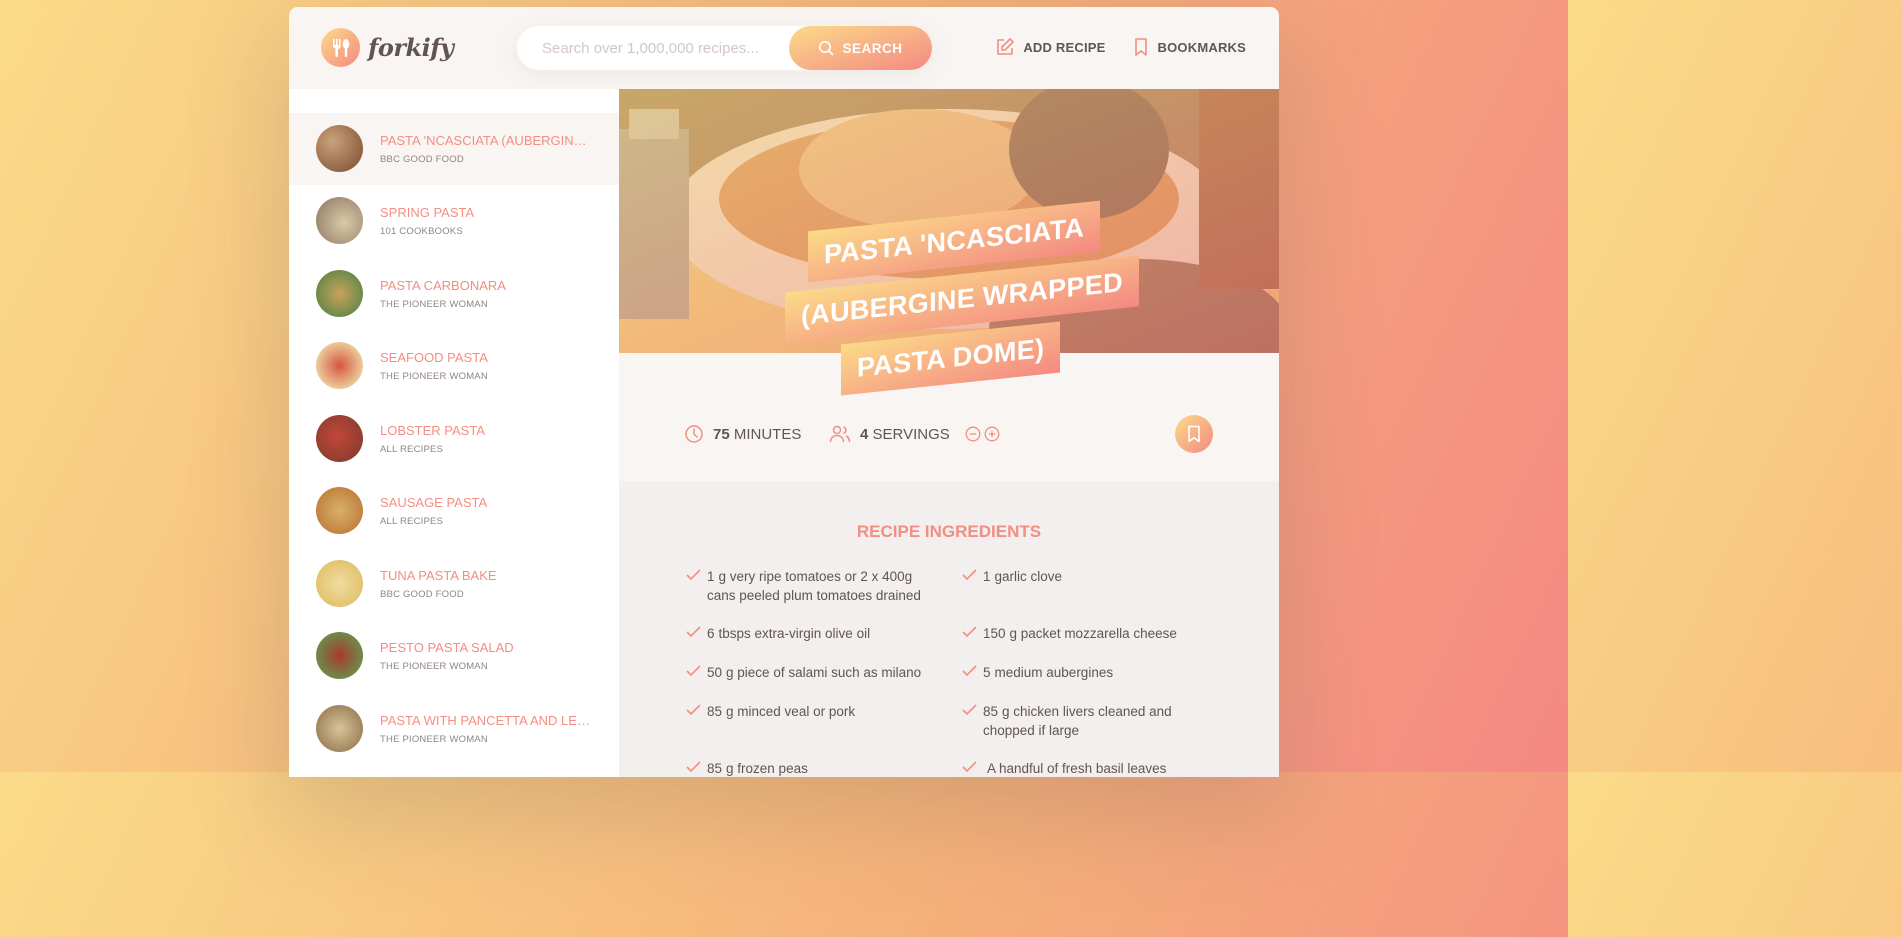 Image resolution: width=1902 pixels, height=937 pixels. Describe the element at coordinates (791, 711) in the screenshot. I see `ingredient-description: g minced veal or pork` at that location.